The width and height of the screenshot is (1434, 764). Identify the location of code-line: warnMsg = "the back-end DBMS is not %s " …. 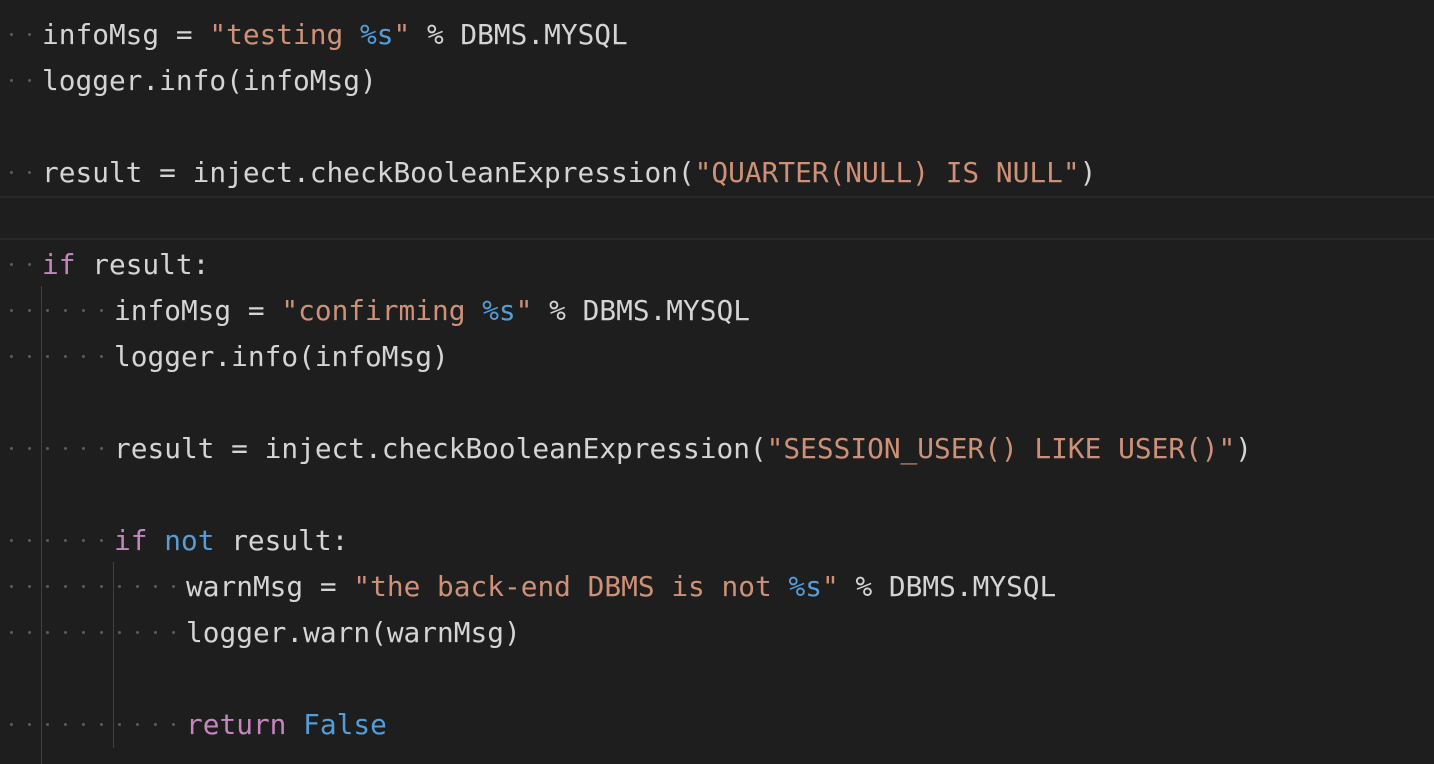
(717, 586).